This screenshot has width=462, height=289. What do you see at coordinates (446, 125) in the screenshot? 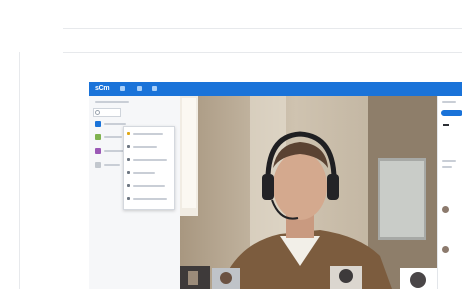
I see `back-icon` at bounding box center [446, 125].